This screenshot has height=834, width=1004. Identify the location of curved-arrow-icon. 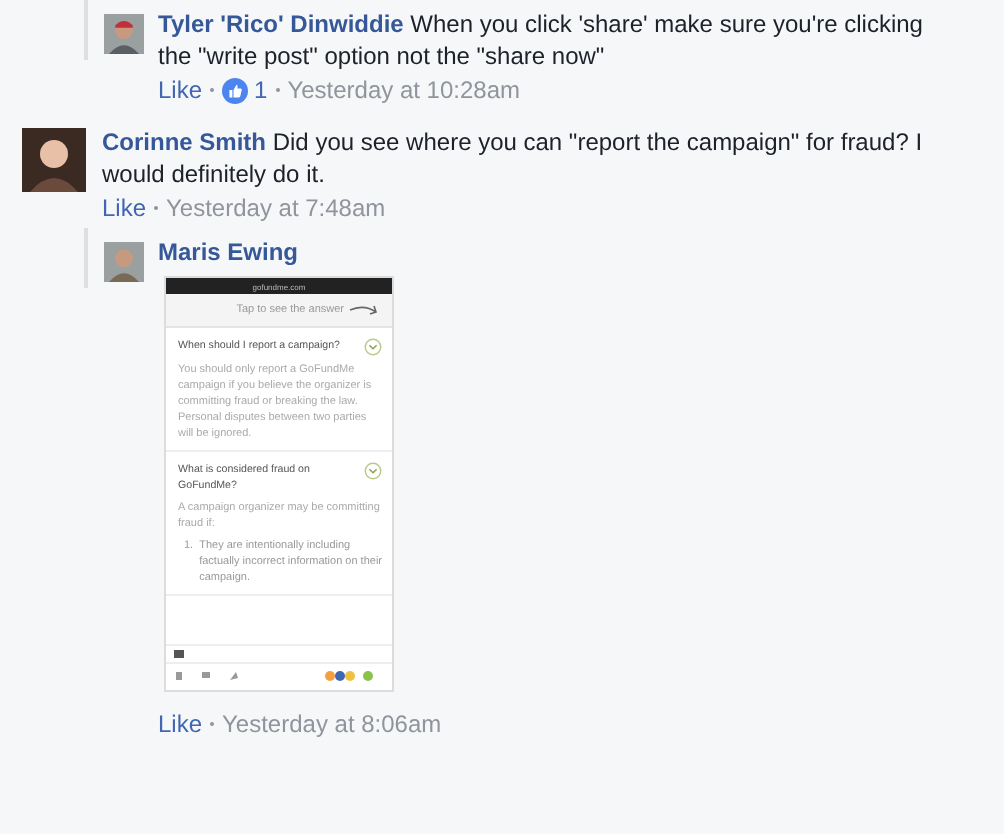
(364, 310).